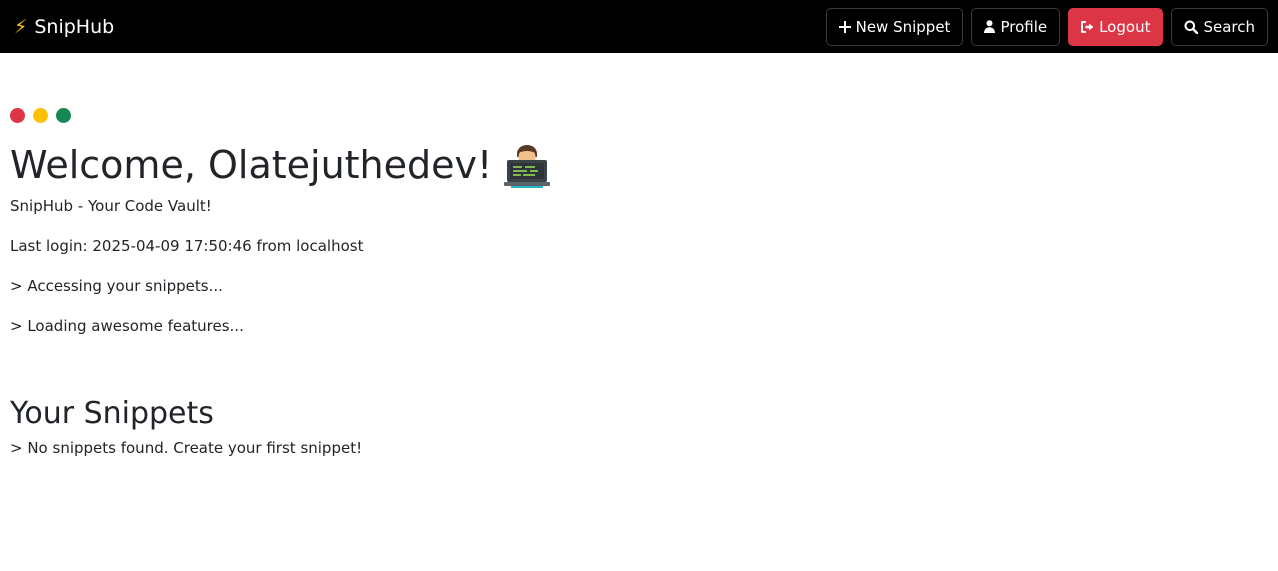 The height and width of the screenshot is (571, 1278). What do you see at coordinates (63, 115) in the screenshot?
I see `green-dot` at bounding box center [63, 115].